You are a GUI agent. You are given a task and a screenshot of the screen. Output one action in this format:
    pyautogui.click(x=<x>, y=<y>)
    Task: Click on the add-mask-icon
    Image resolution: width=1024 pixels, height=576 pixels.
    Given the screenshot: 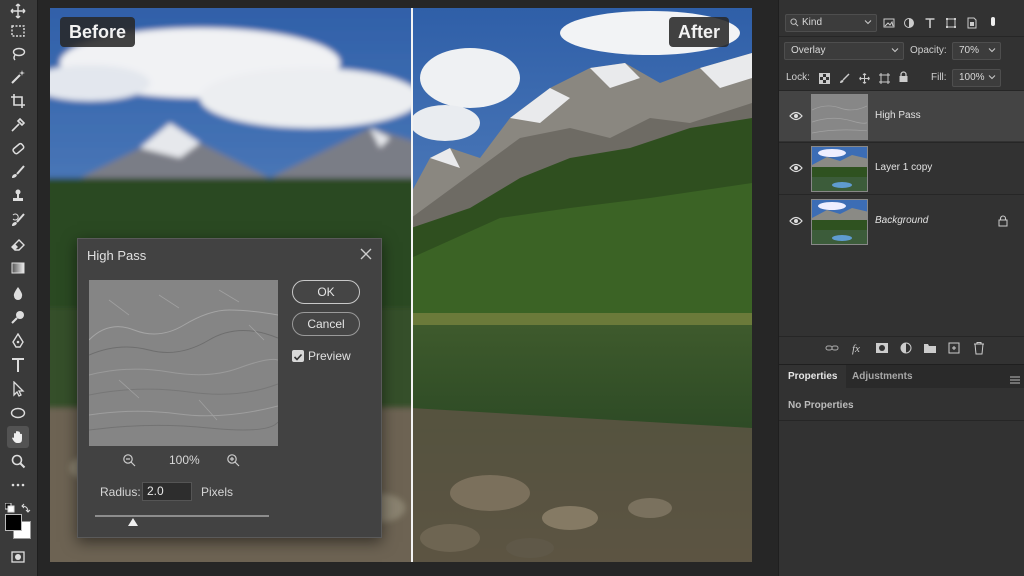 What is the action you would take?
    pyautogui.click(x=882, y=348)
    